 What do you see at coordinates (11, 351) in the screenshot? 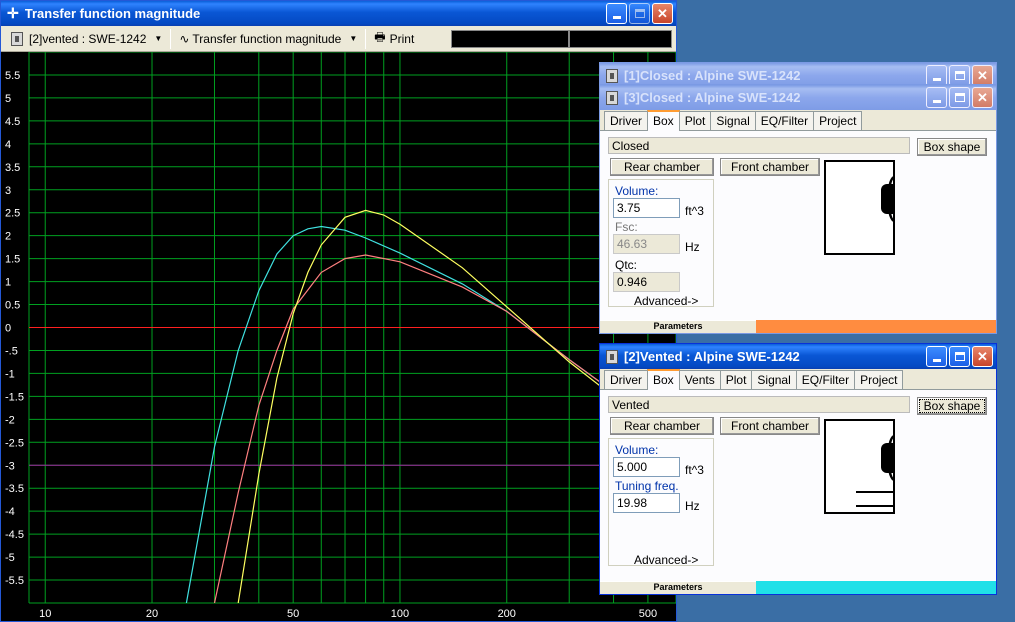
I see `y-tick-label: -.5` at bounding box center [11, 351].